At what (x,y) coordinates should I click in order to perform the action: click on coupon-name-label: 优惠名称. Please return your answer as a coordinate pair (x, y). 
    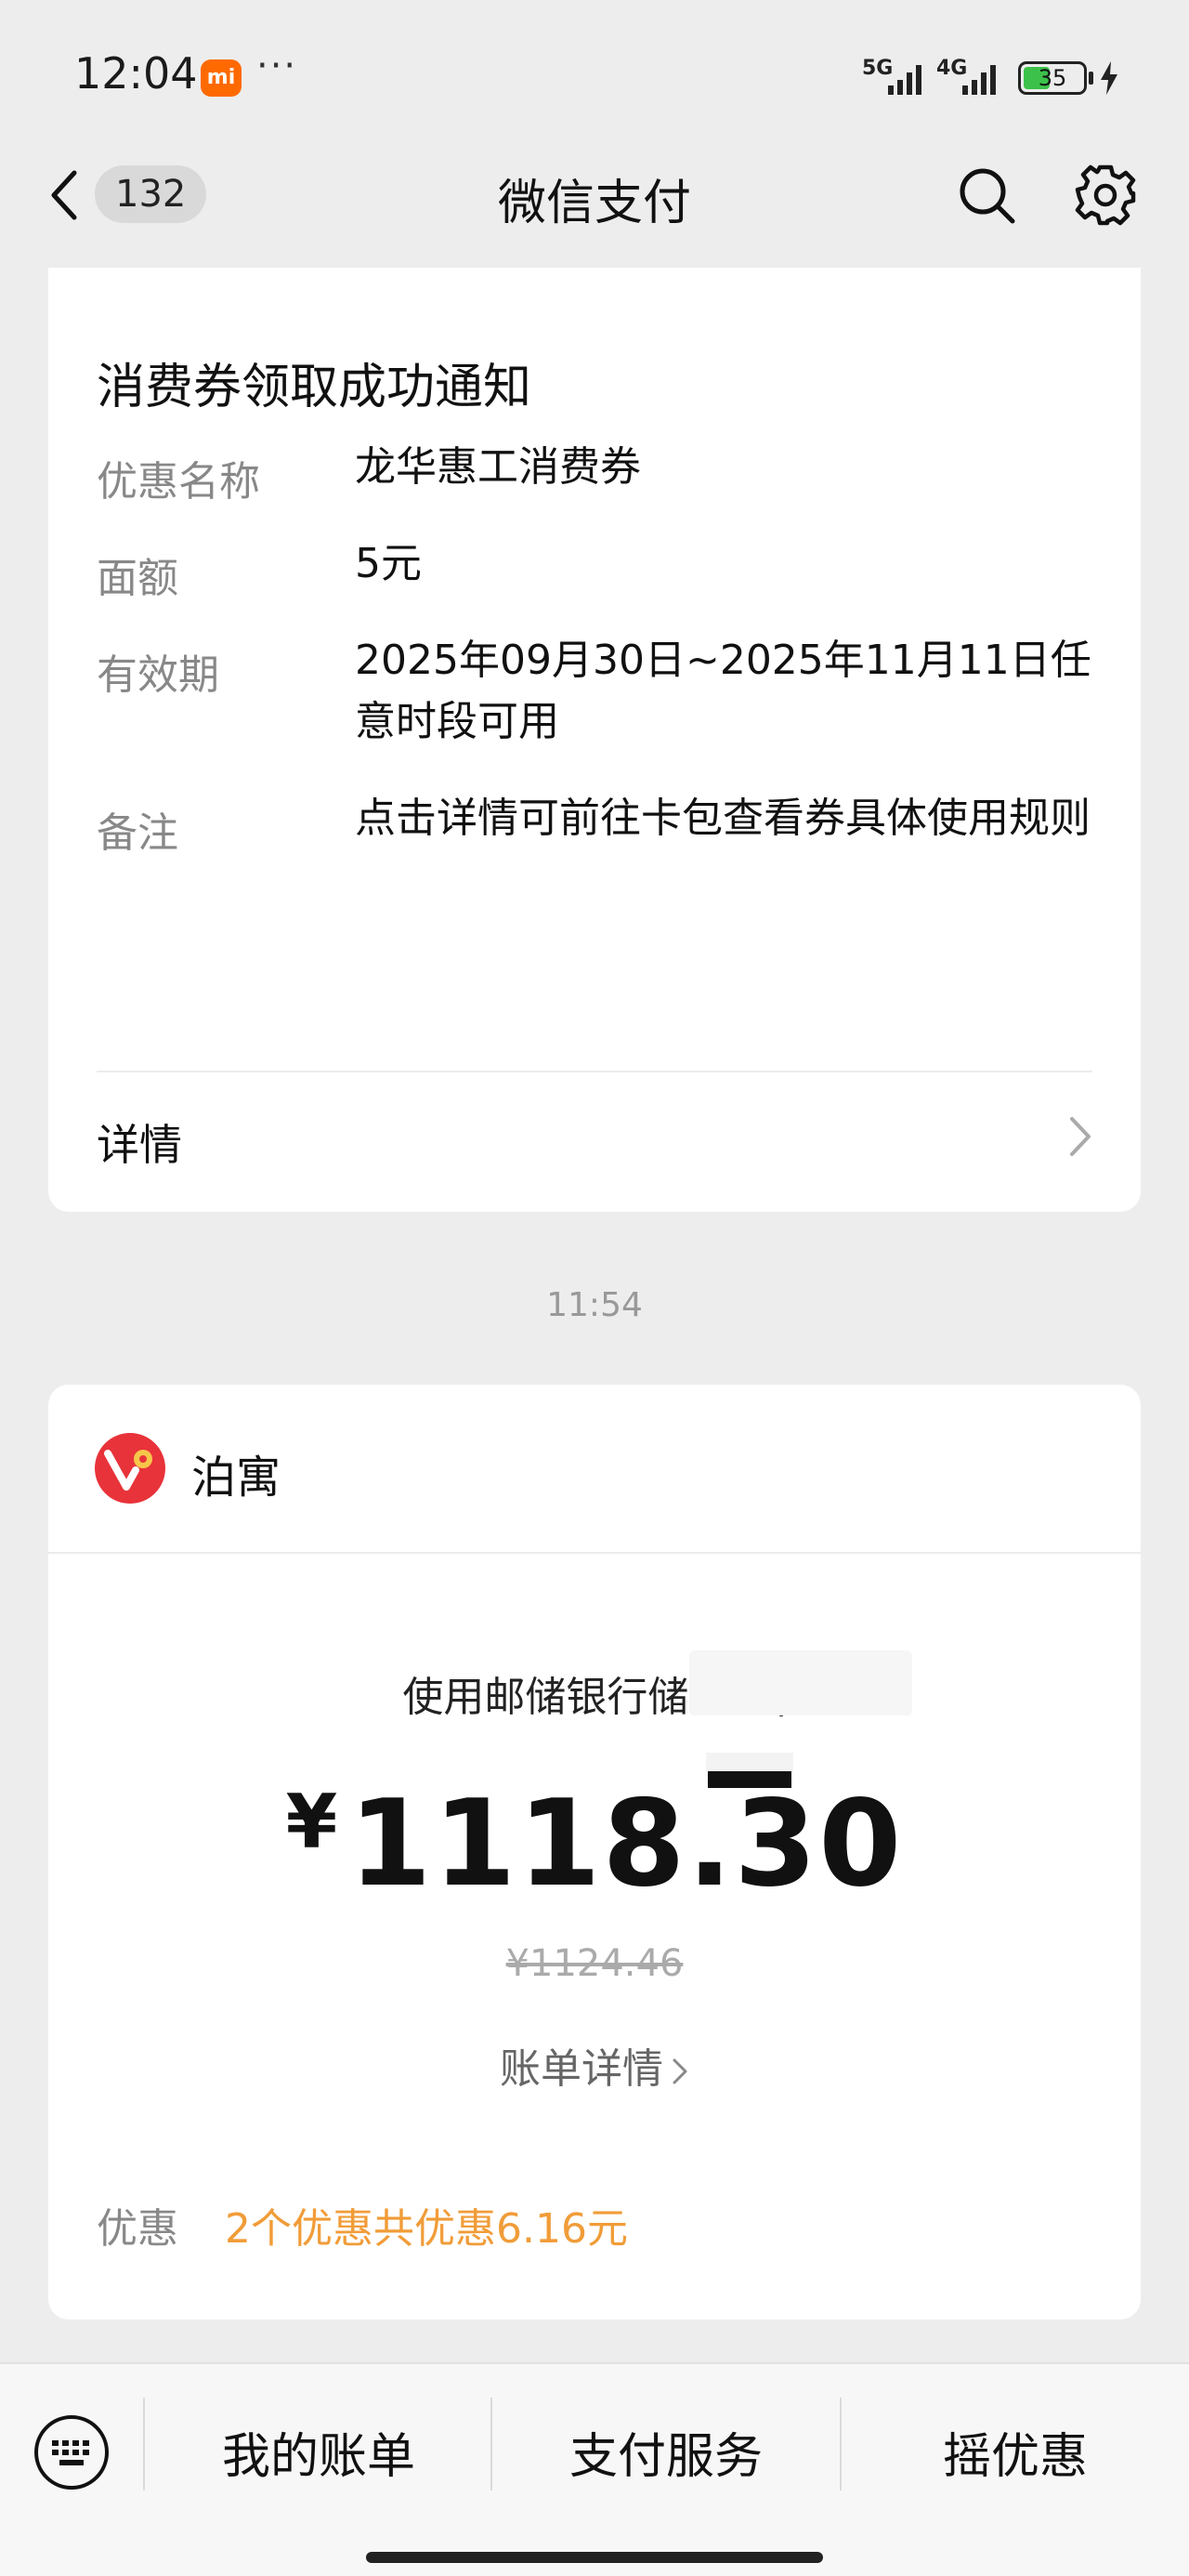
    Looking at the image, I should click on (178, 482).